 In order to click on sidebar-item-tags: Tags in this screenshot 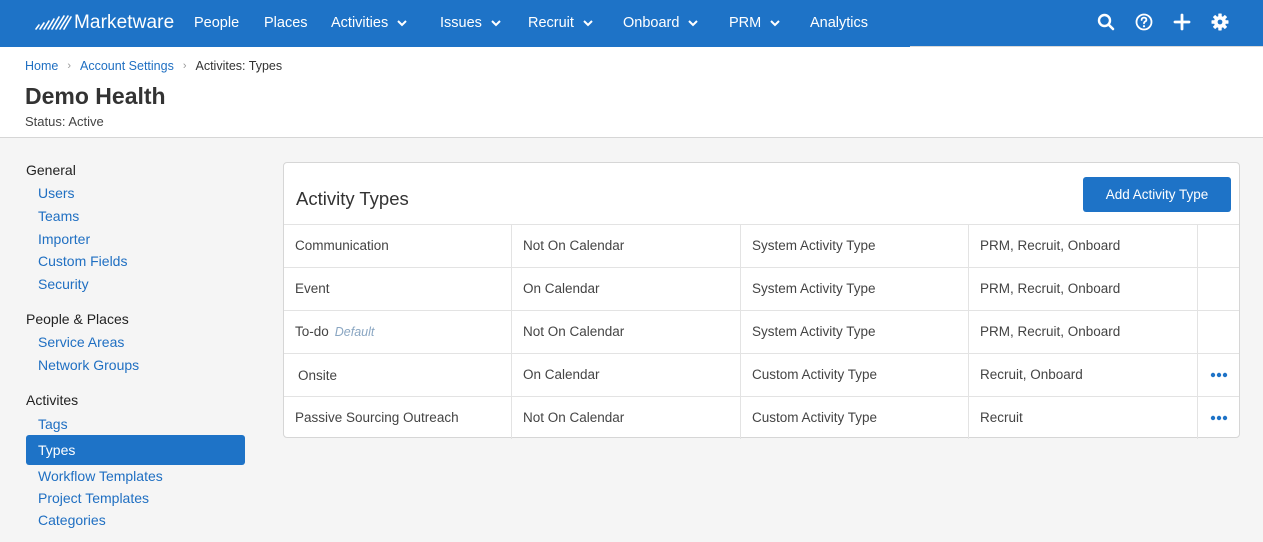, I will do `click(53, 424)`.